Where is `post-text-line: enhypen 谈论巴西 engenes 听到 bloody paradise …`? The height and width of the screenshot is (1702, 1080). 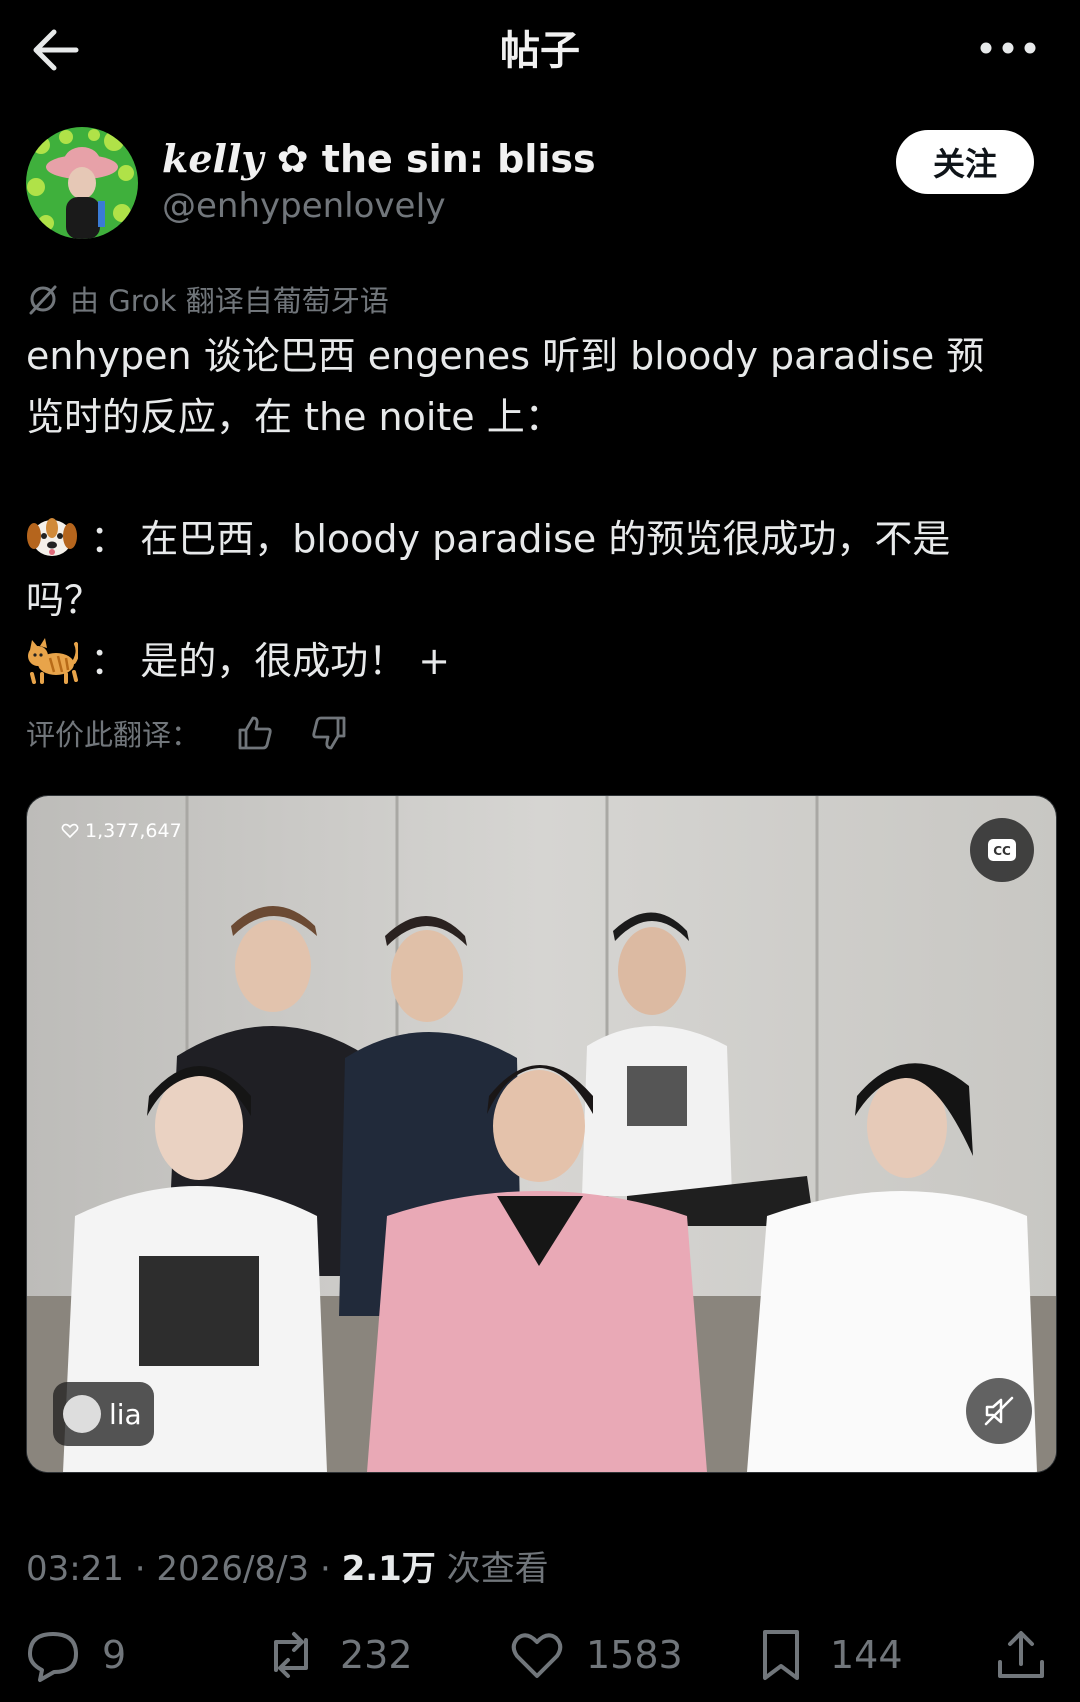
post-text-line: enhypen 谈论巴西 engenes 听到 bloody paradise … is located at coordinates (505, 356).